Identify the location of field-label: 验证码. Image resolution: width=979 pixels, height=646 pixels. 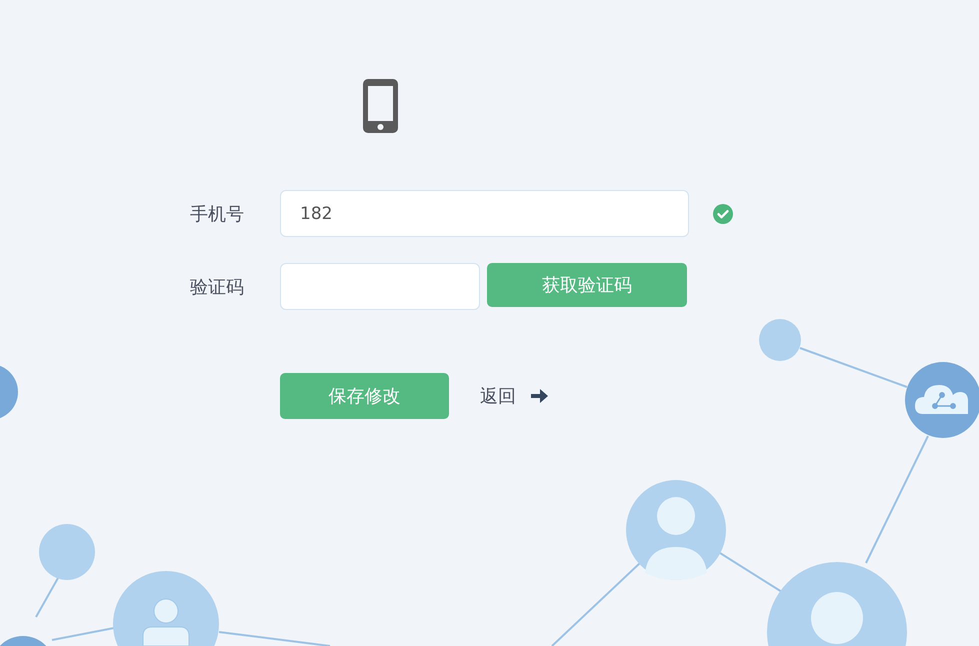
(217, 287).